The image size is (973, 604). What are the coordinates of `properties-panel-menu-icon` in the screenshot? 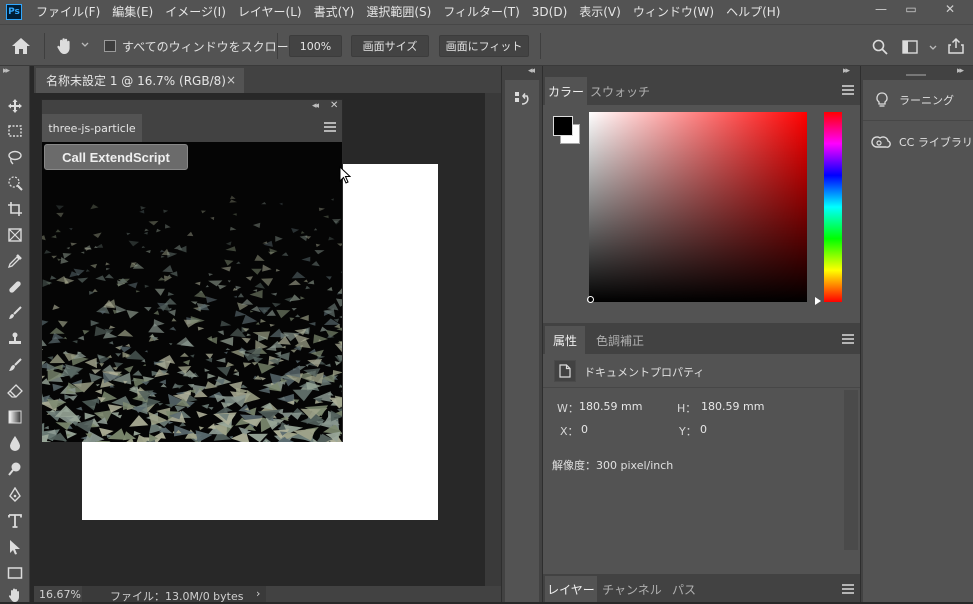 It's located at (848, 339).